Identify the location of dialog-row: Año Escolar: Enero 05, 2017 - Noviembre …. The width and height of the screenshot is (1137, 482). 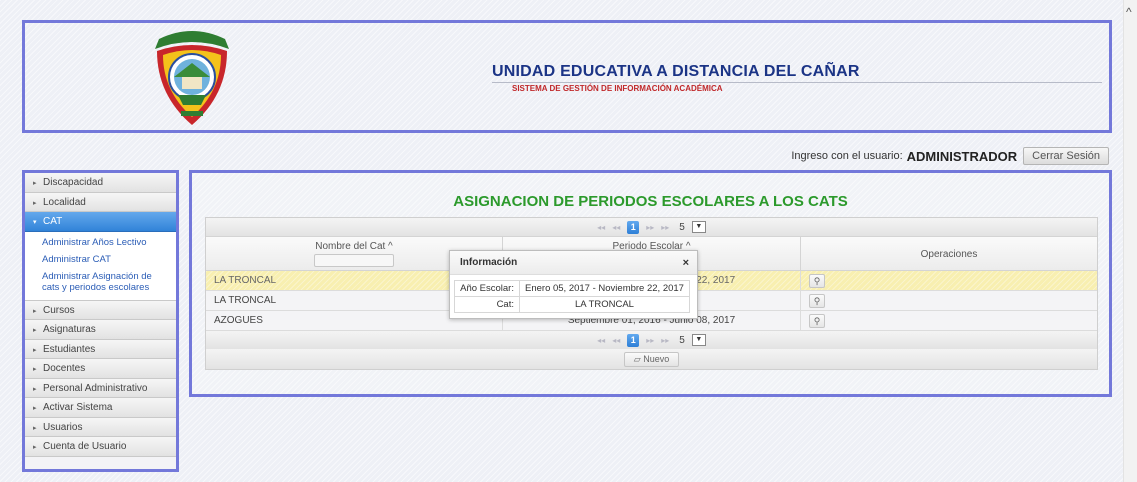
(572, 288).